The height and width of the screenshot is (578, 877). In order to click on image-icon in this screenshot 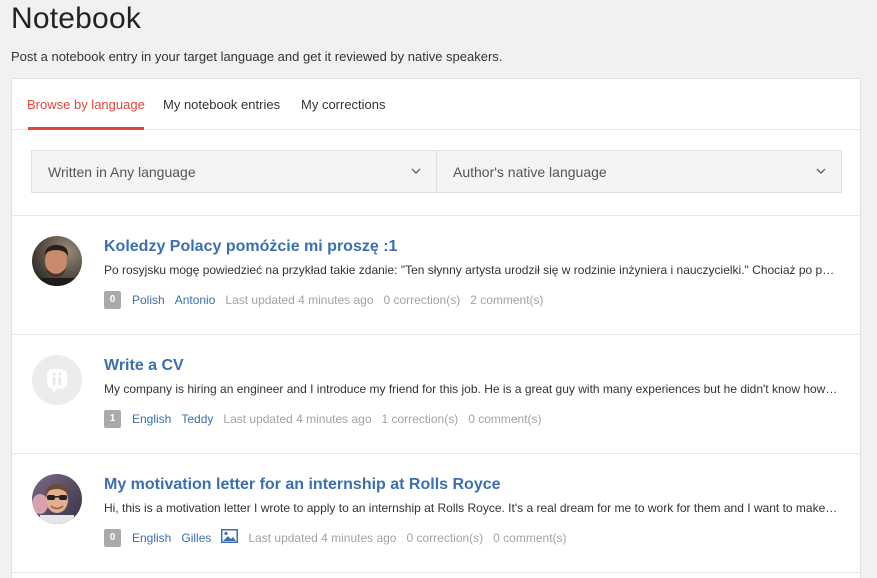, I will do `click(230, 536)`.